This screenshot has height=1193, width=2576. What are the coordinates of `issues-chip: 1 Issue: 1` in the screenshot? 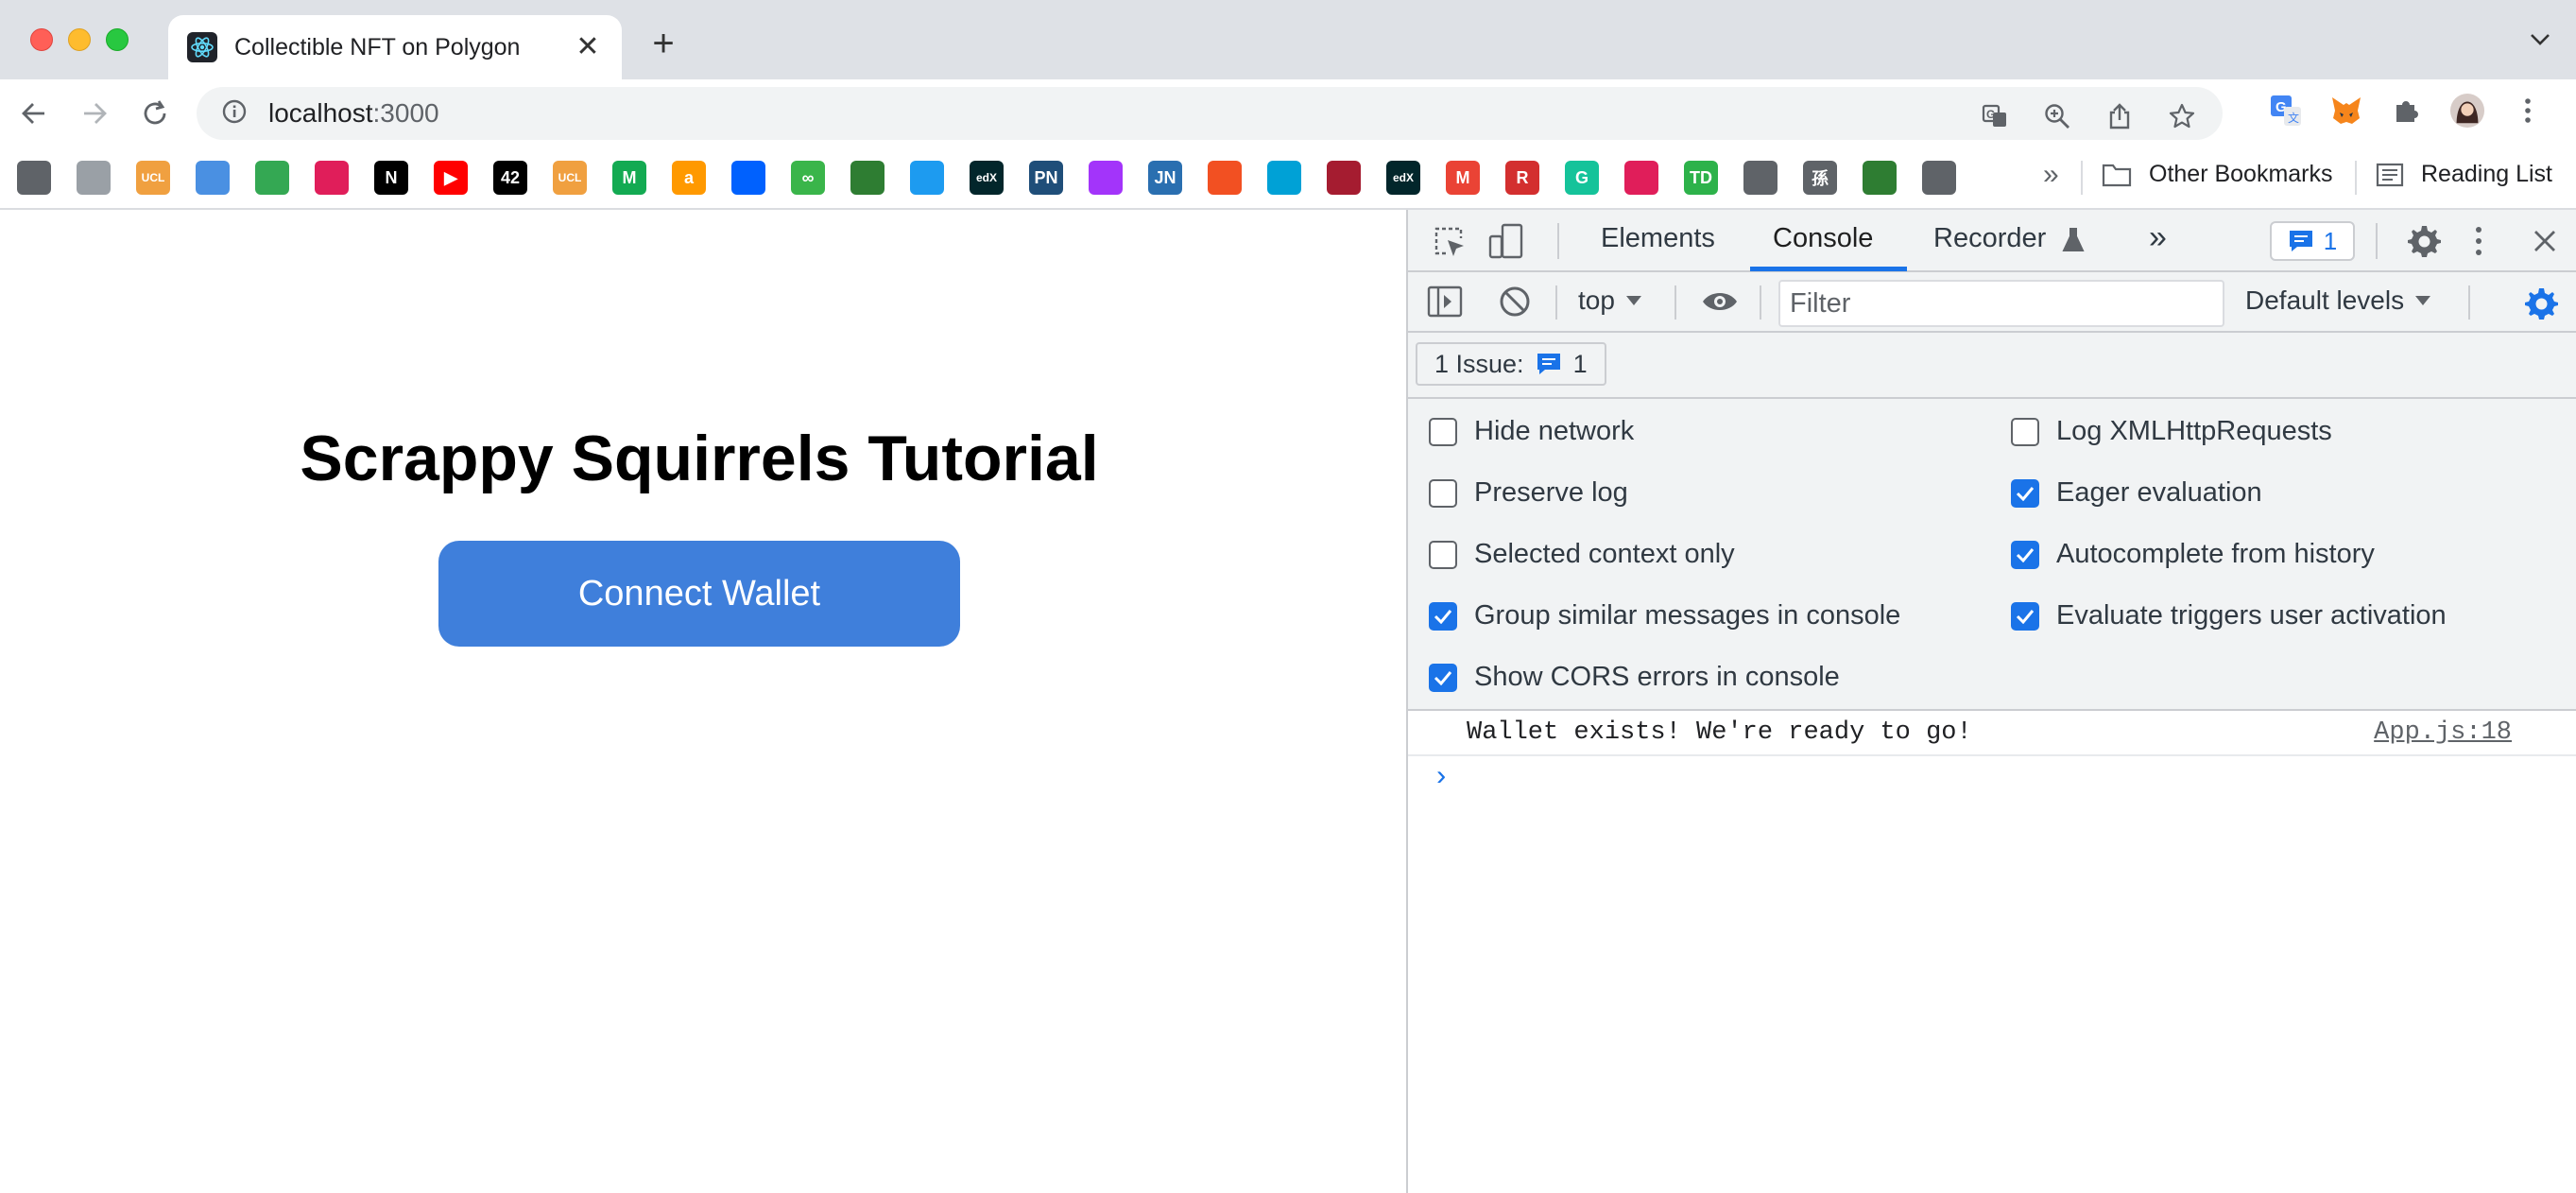 It's located at (1511, 364).